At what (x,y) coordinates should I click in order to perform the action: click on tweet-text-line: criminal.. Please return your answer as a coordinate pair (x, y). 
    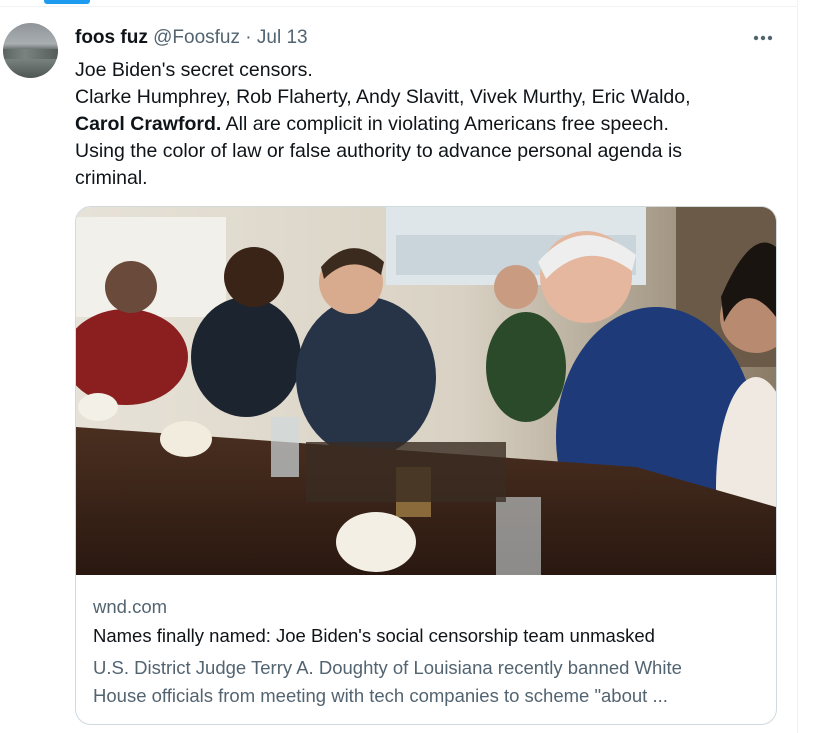
    Looking at the image, I should click on (111, 178).